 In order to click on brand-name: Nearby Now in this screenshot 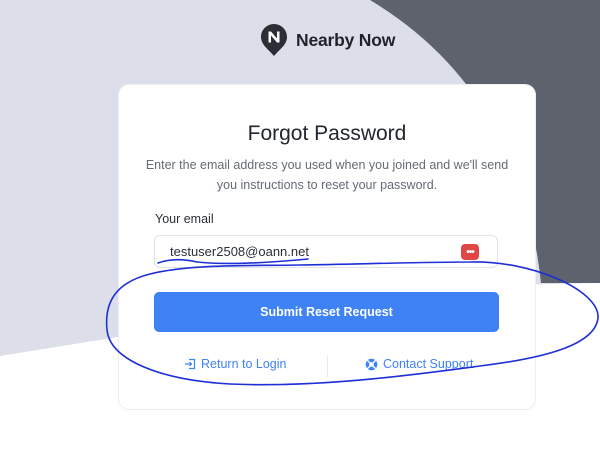, I will do `click(346, 39)`.